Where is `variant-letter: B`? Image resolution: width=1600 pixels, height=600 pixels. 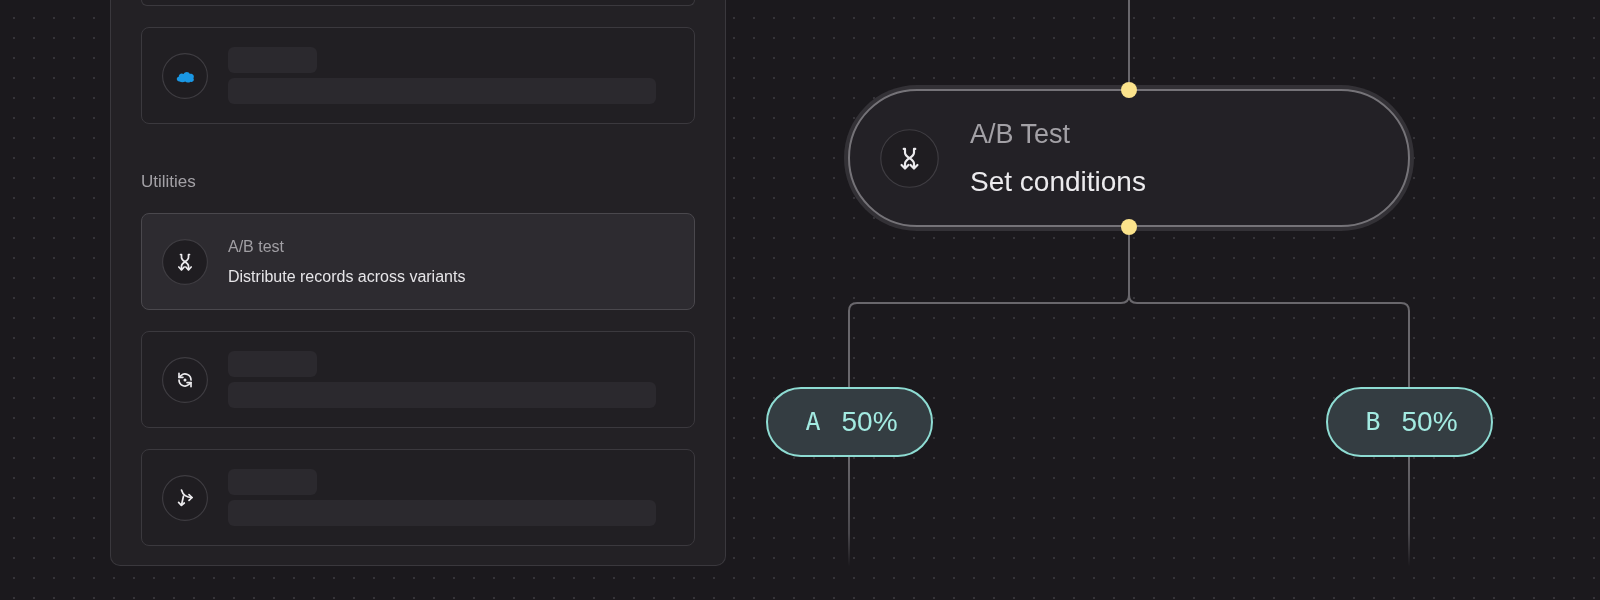 variant-letter: B is located at coordinates (1373, 422).